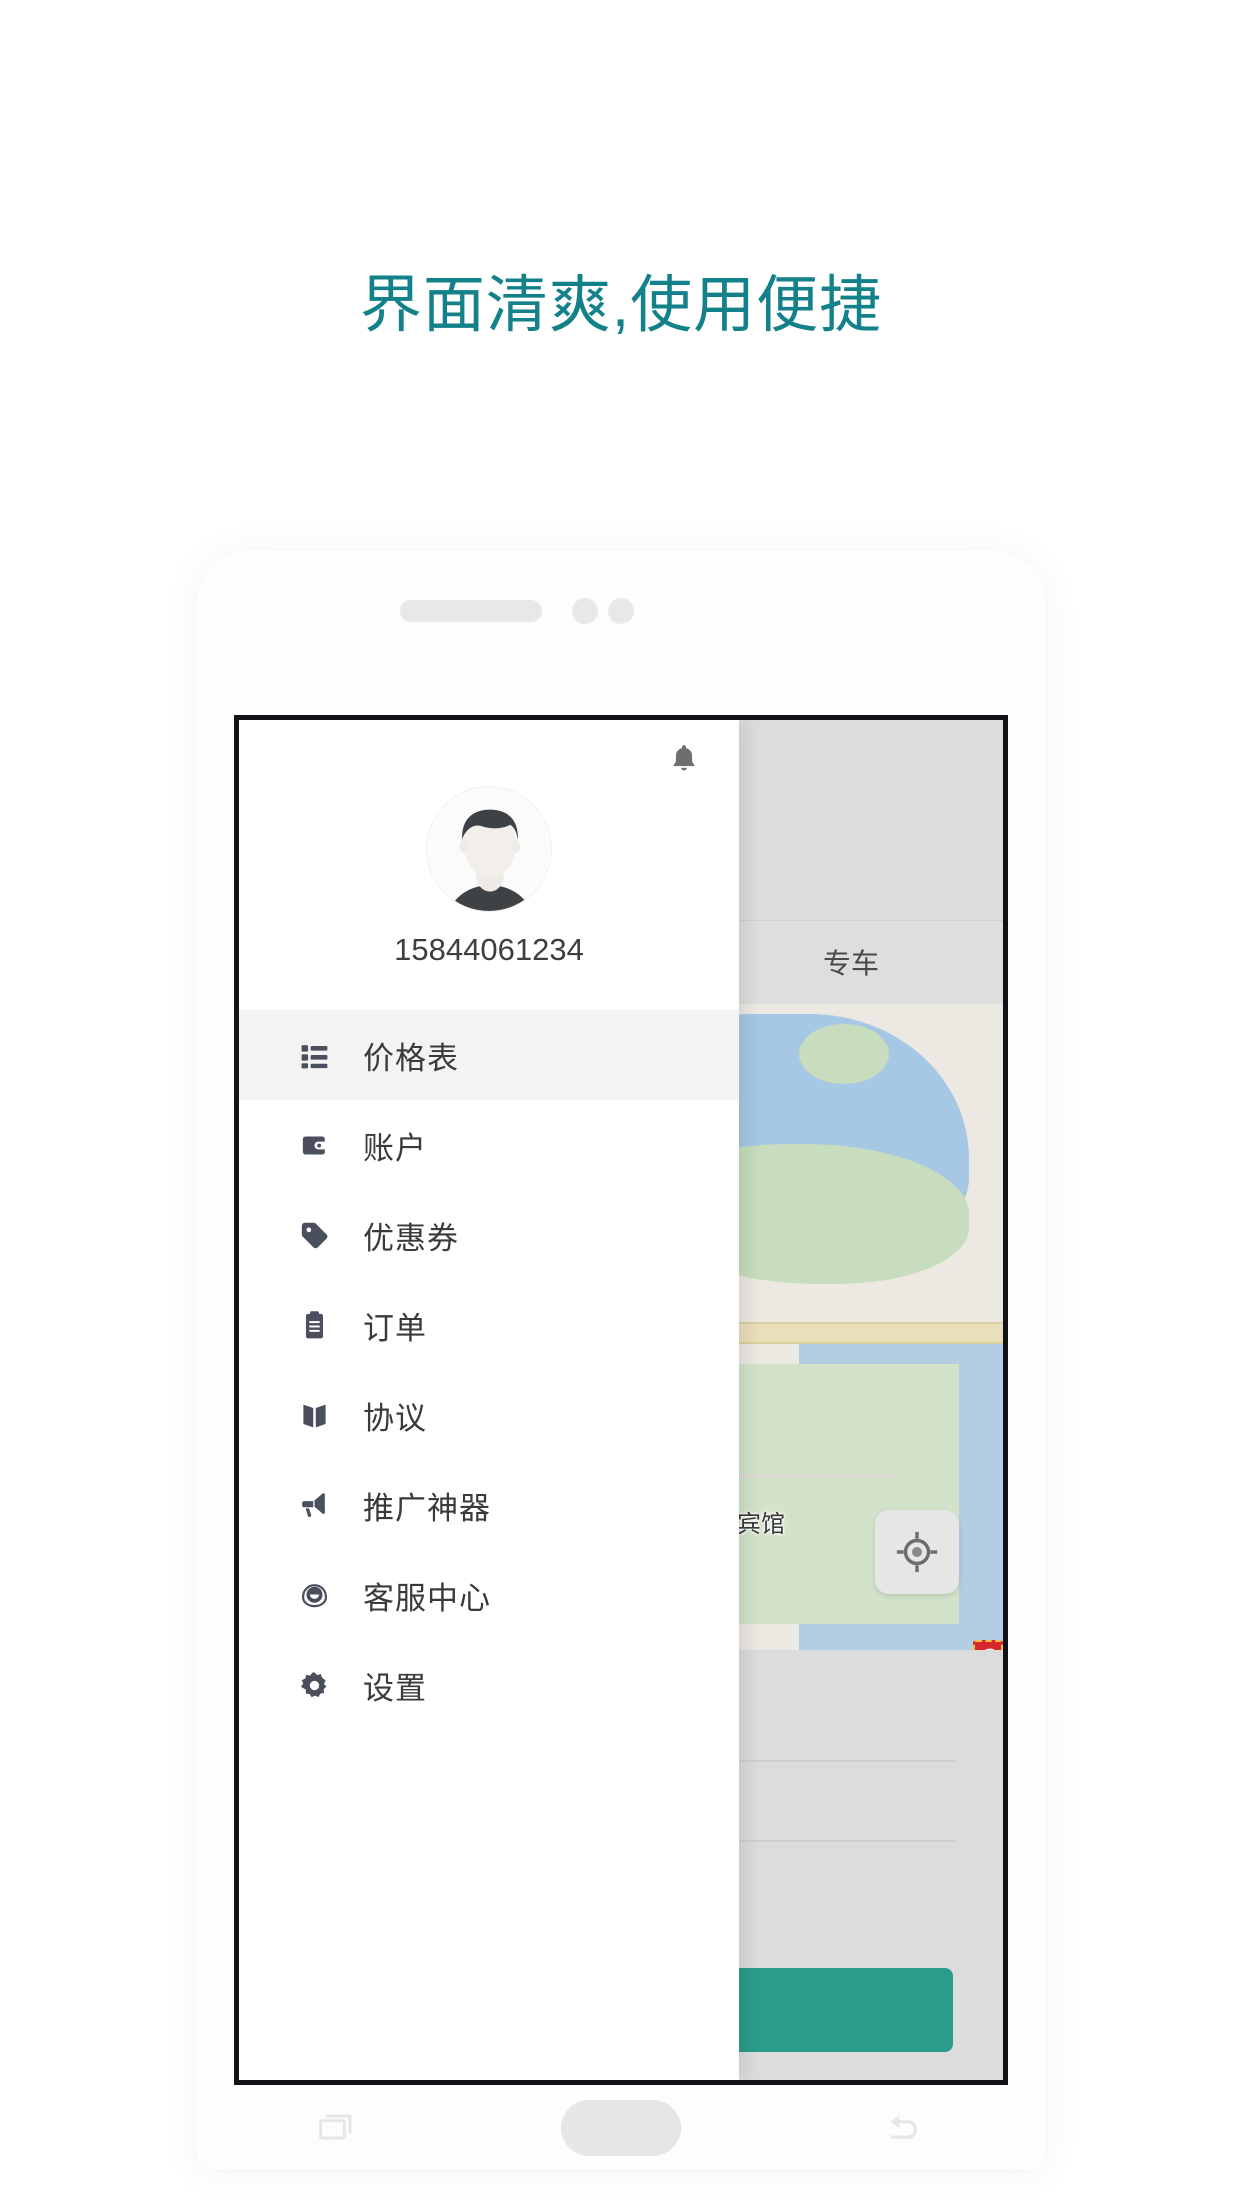 The height and width of the screenshot is (2208, 1242). Describe the element at coordinates (395, 1688) in the screenshot. I see `menu-item-label: 设置` at that location.